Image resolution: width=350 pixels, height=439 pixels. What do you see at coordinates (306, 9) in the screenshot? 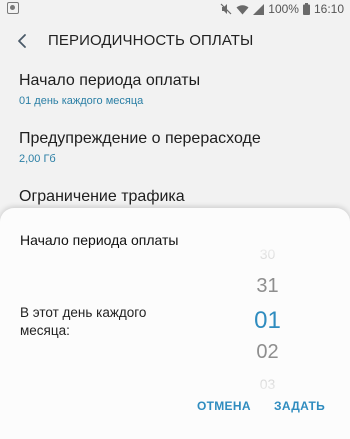
I see `battery-icon` at bounding box center [306, 9].